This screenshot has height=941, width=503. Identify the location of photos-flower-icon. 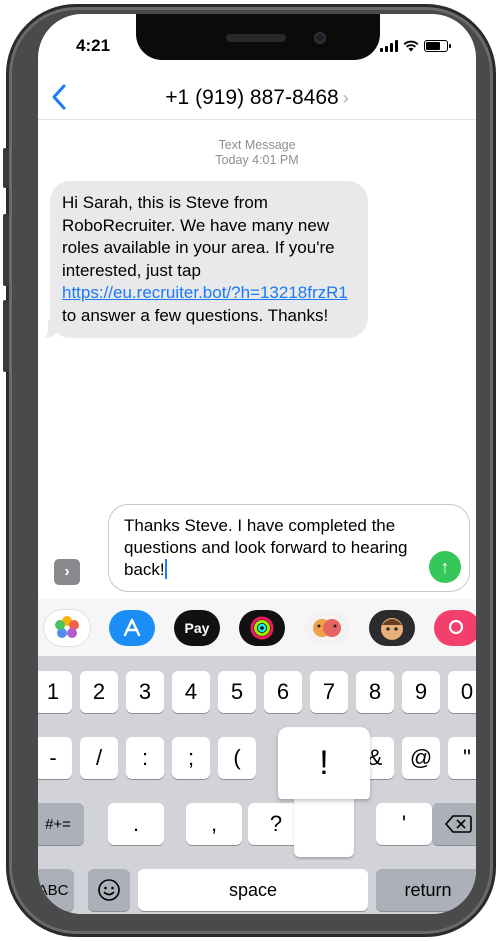
(67, 627).